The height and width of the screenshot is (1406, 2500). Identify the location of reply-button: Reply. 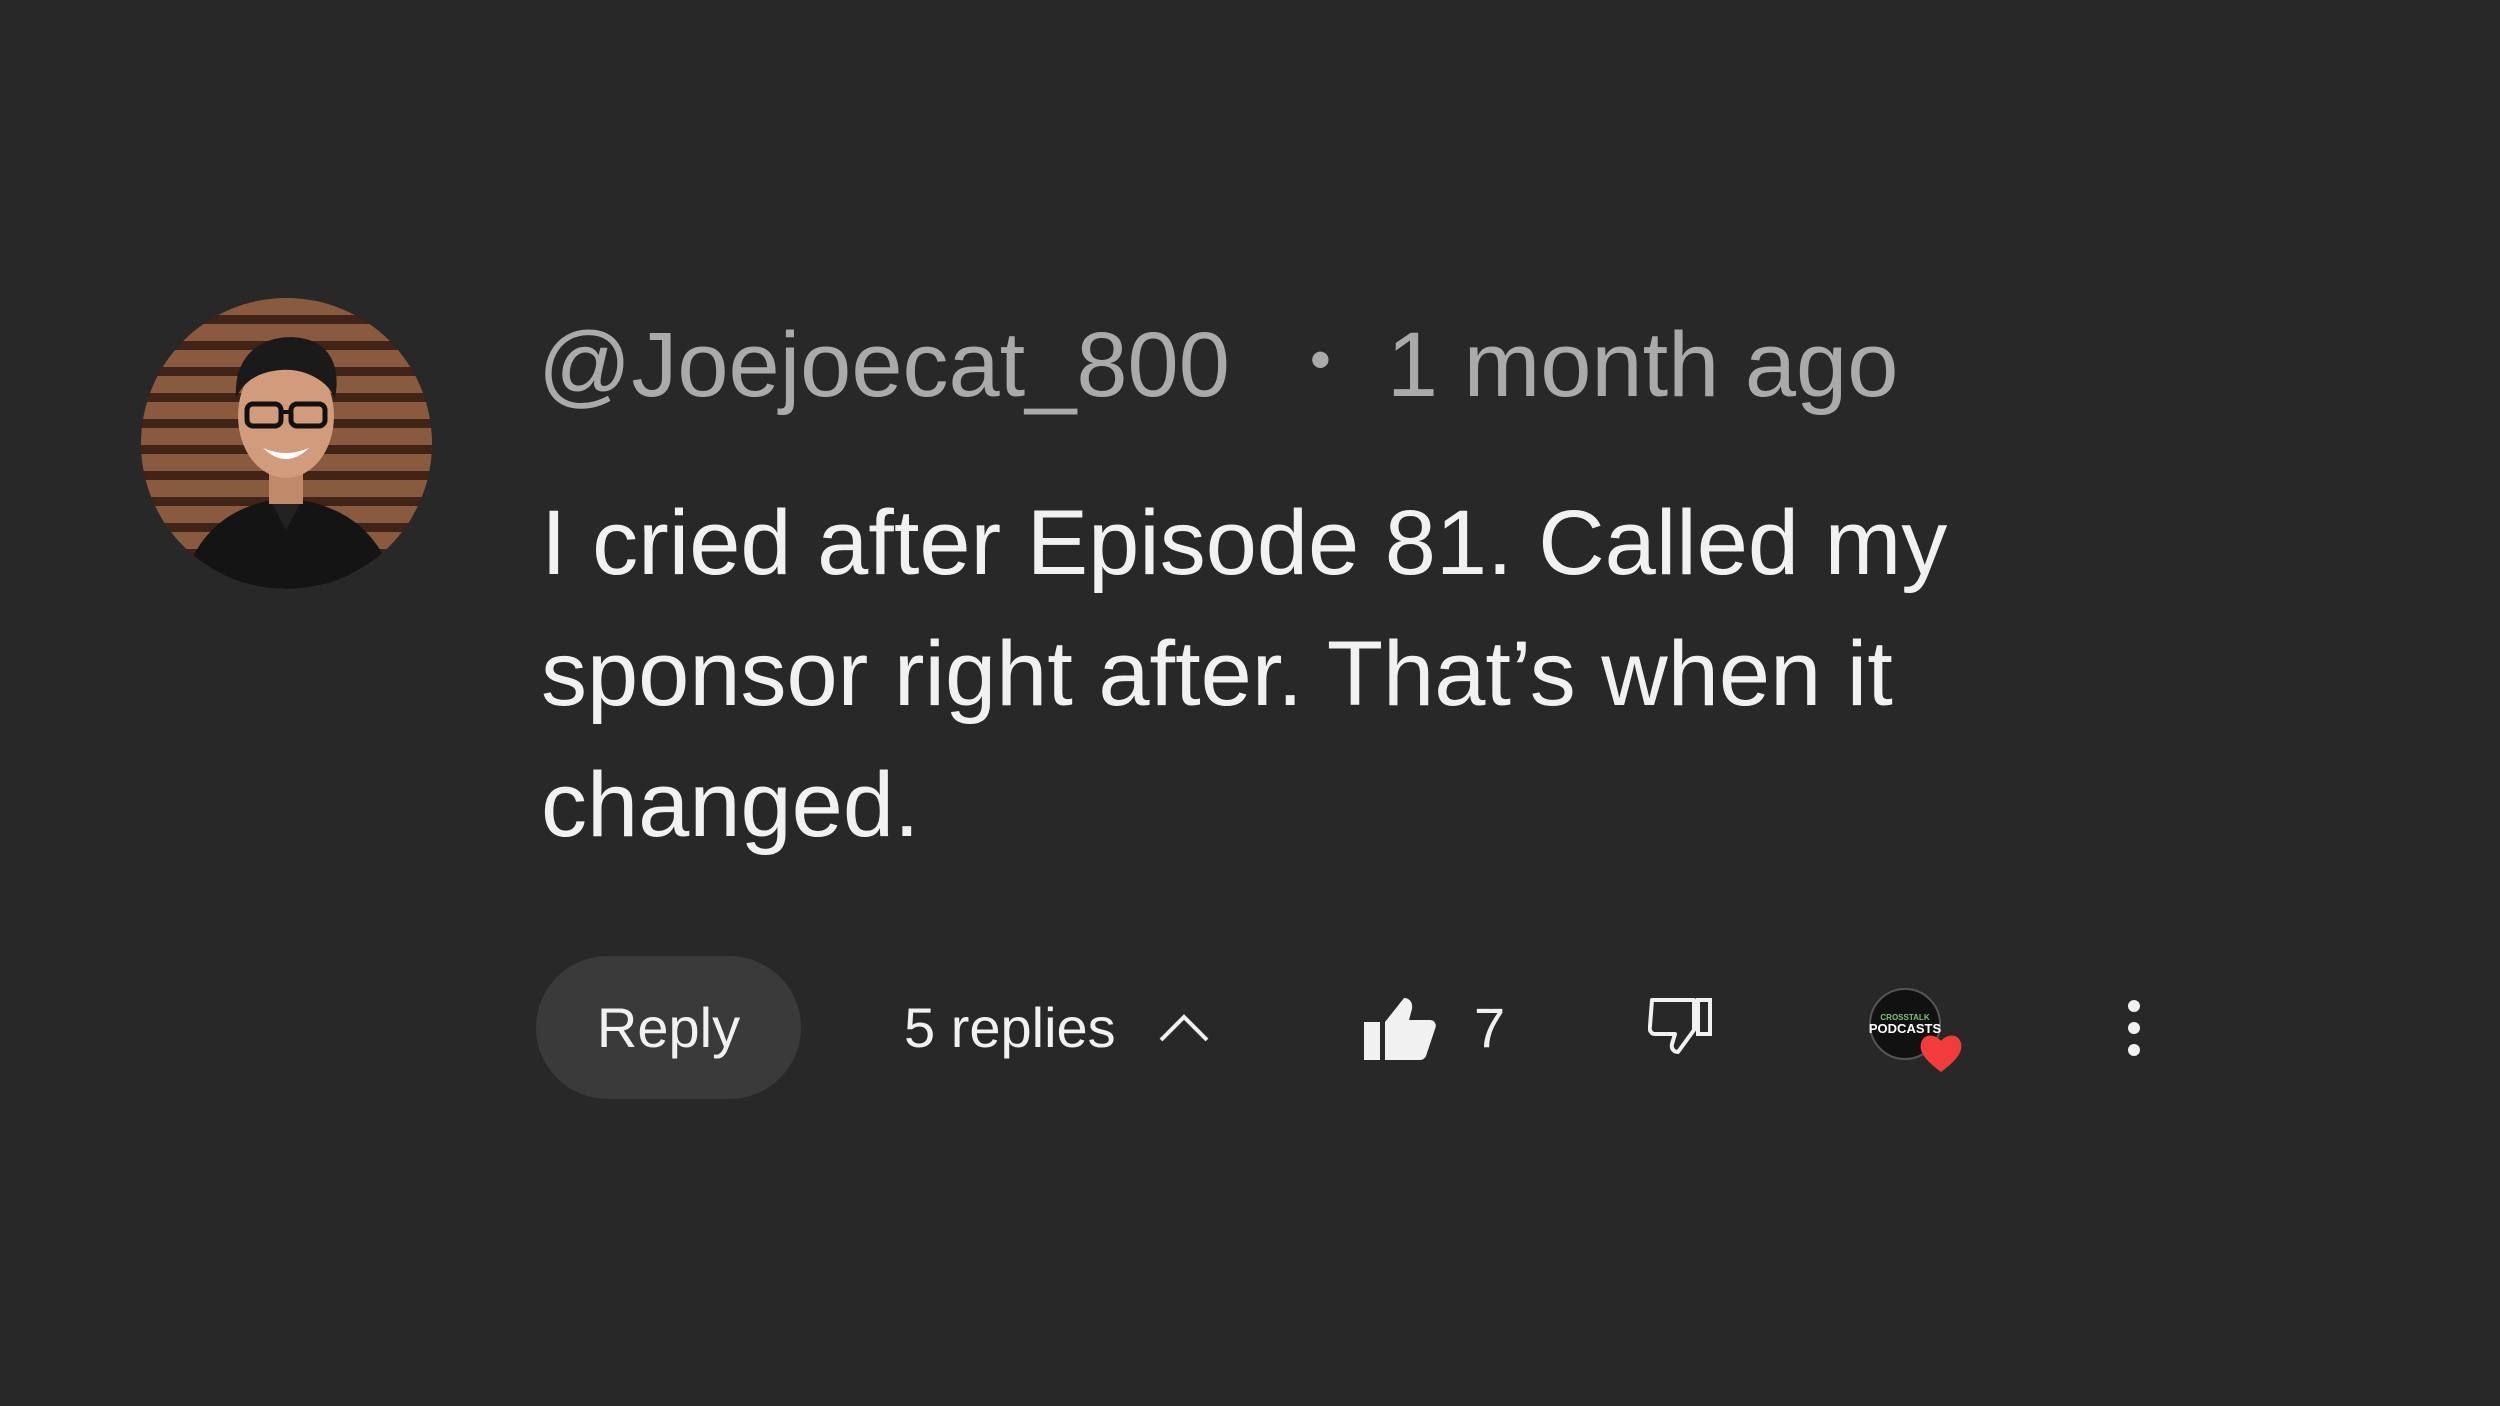
(668, 1027).